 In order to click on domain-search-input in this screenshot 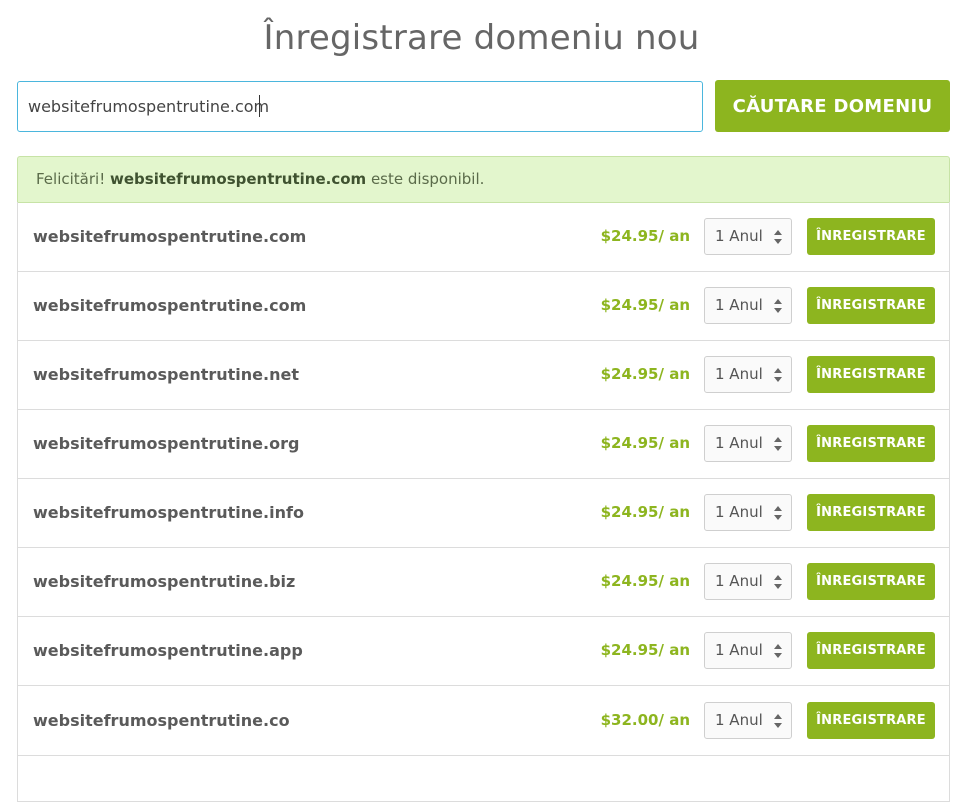, I will do `click(360, 106)`.